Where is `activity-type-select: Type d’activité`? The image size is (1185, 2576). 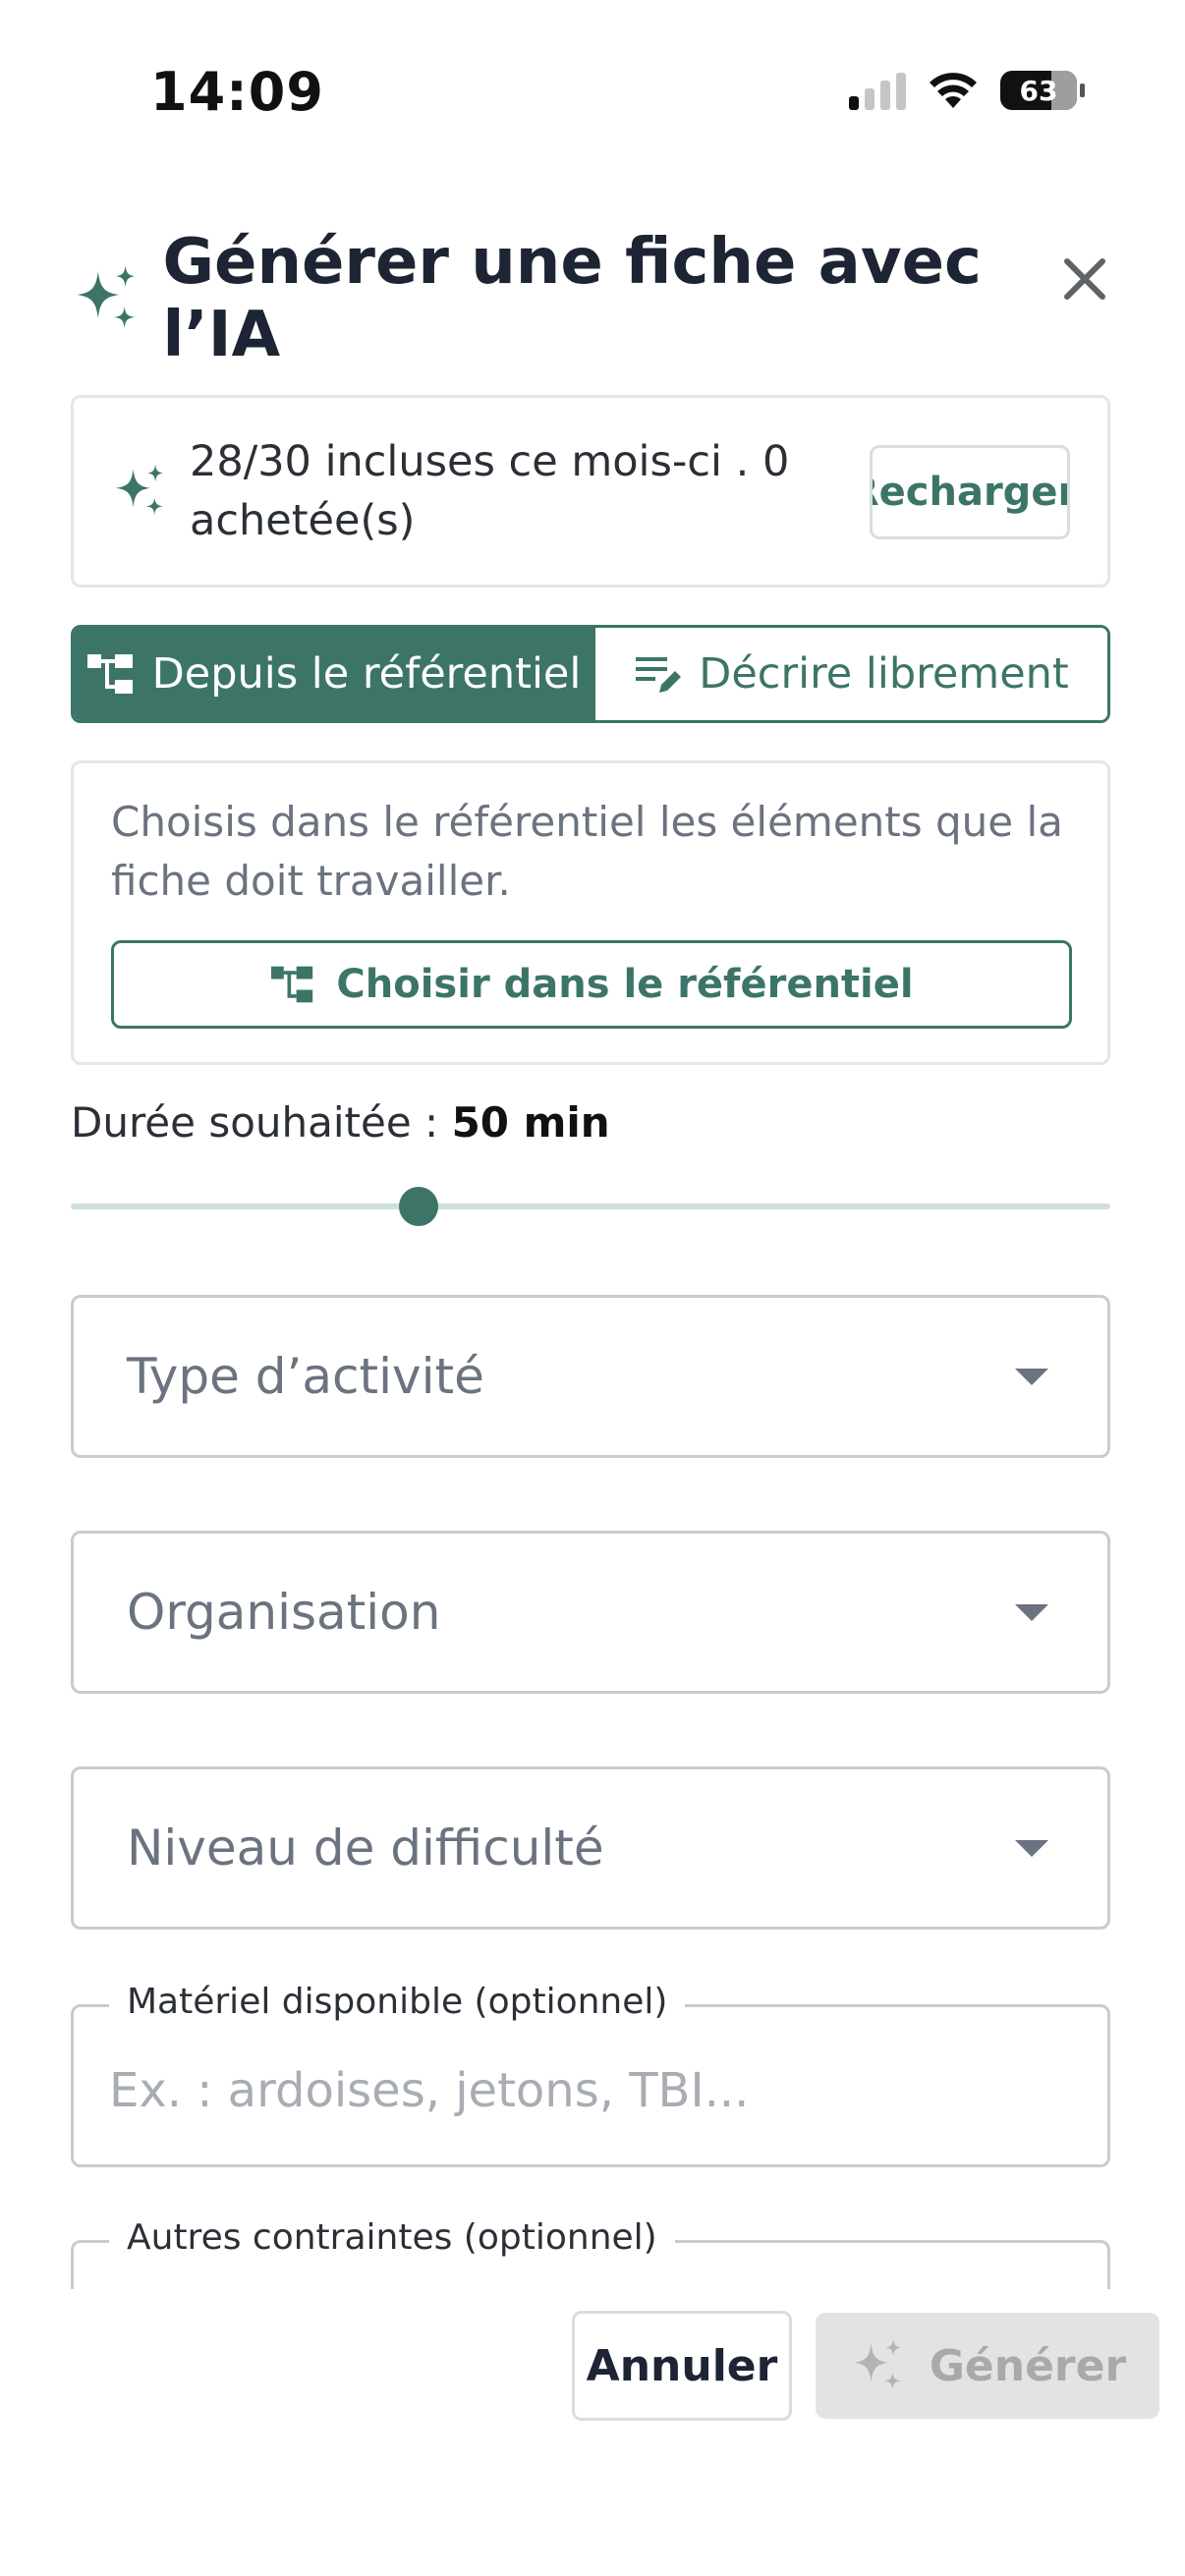 activity-type-select: Type d’activité is located at coordinates (591, 1376).